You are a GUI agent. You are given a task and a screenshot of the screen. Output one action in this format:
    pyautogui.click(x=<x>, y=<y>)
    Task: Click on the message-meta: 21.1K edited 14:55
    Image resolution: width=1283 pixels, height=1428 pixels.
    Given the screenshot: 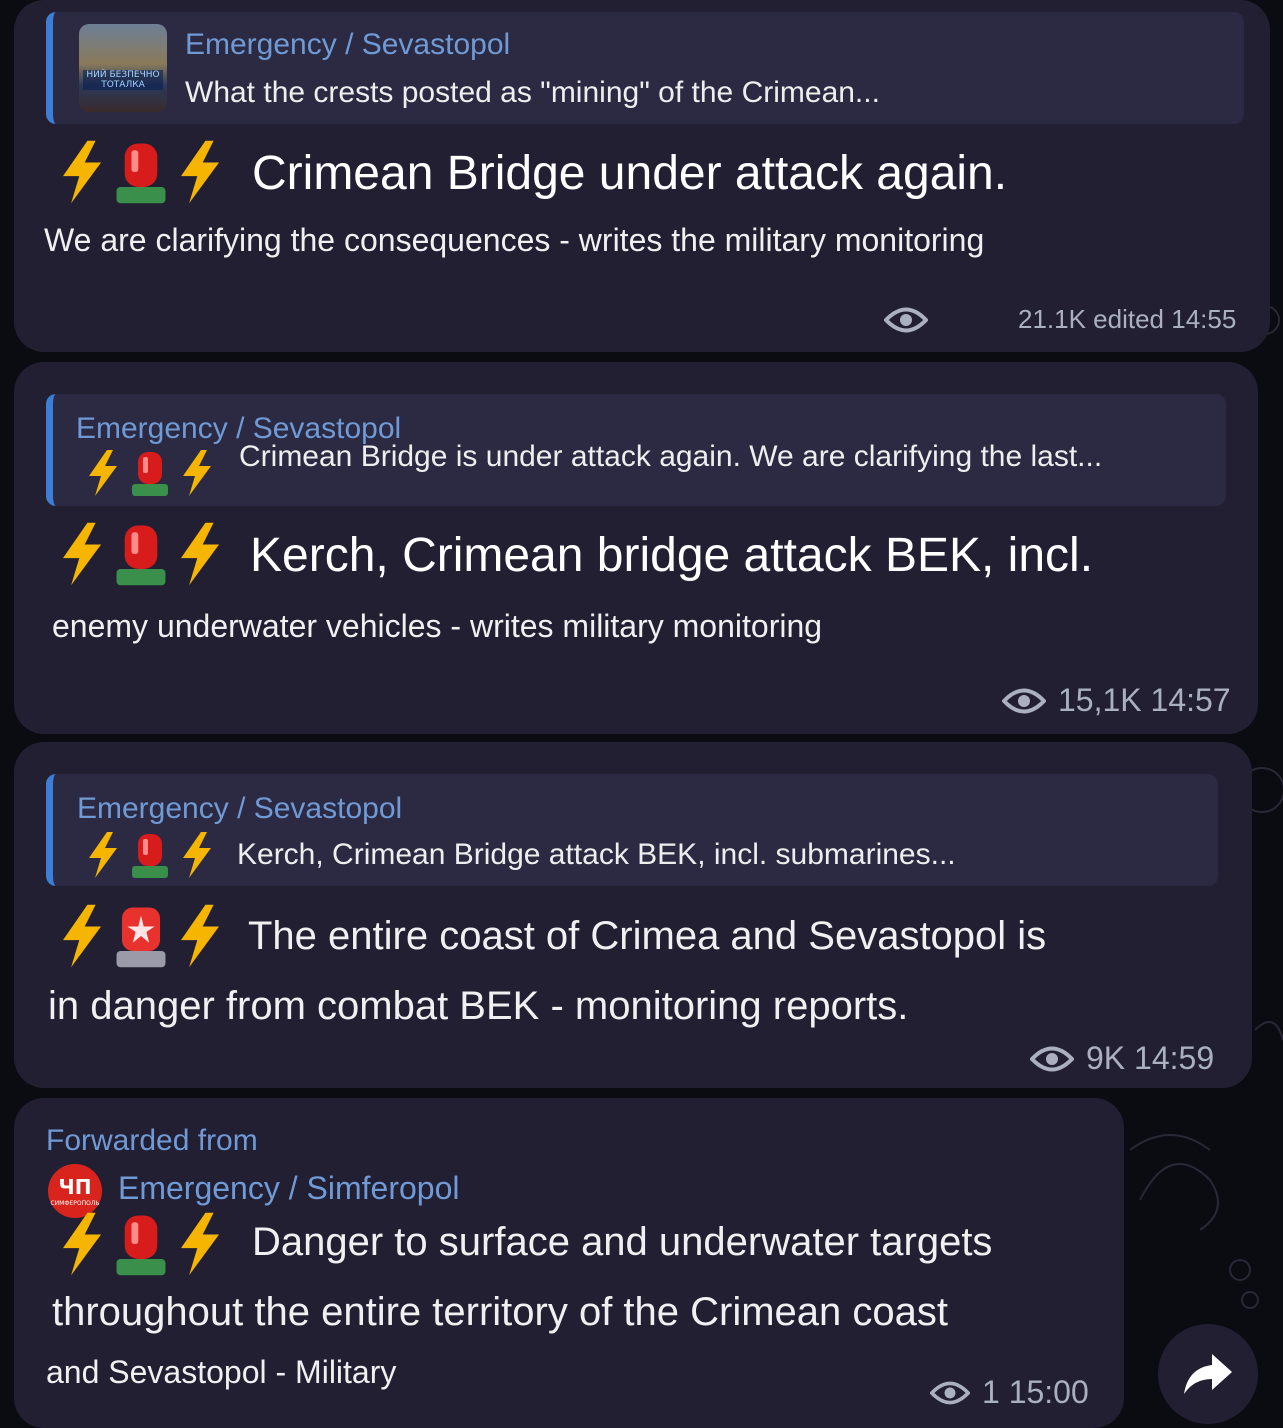 What is the action you would take?
    pyautogui.click(x=1060, y=319)
    